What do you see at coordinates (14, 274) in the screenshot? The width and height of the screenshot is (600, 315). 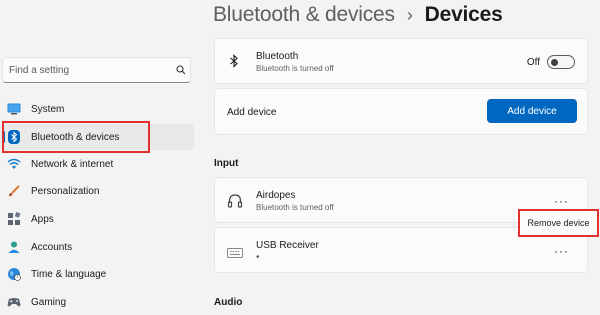 I see `globe-icon` at bounding box center [14, 274].